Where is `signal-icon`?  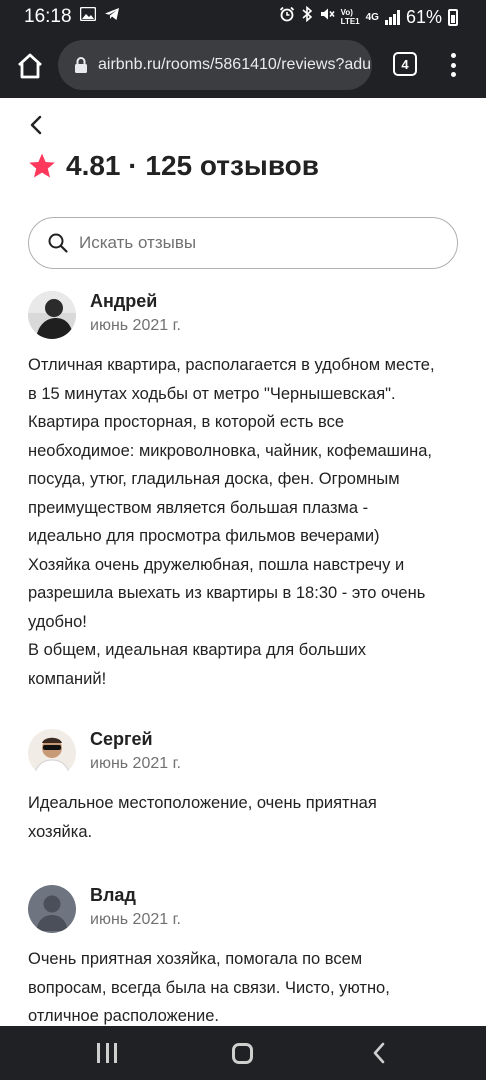
signal-icon is located at coordinates (392, 17).